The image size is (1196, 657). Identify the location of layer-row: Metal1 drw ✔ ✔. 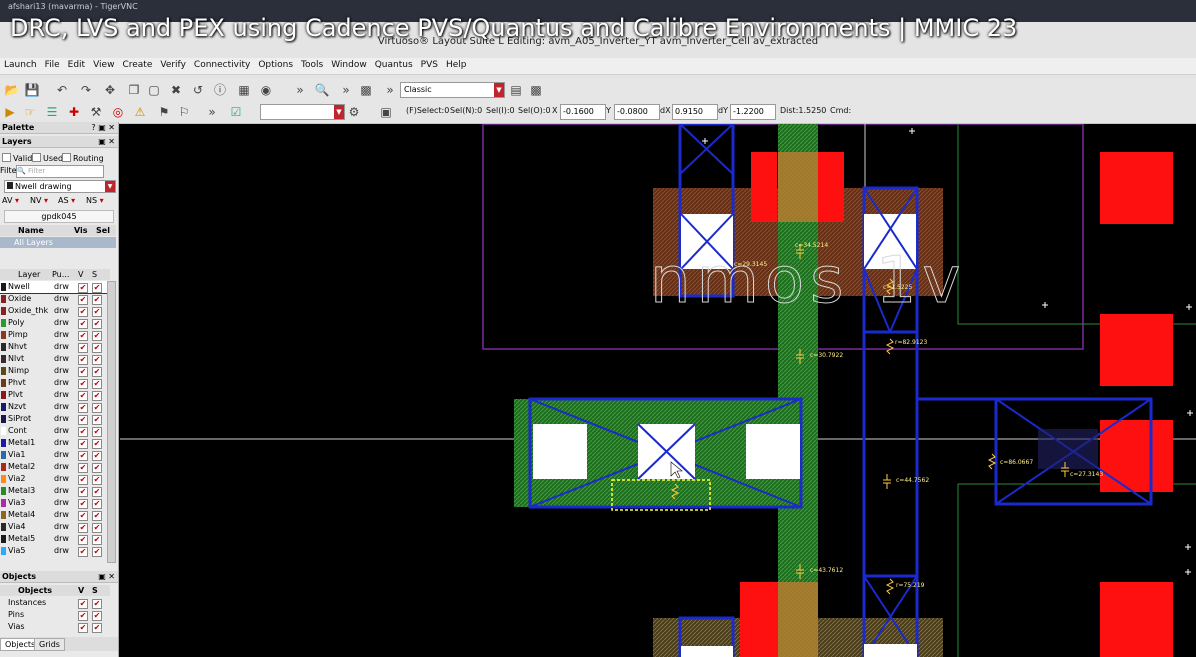
(55, 443).